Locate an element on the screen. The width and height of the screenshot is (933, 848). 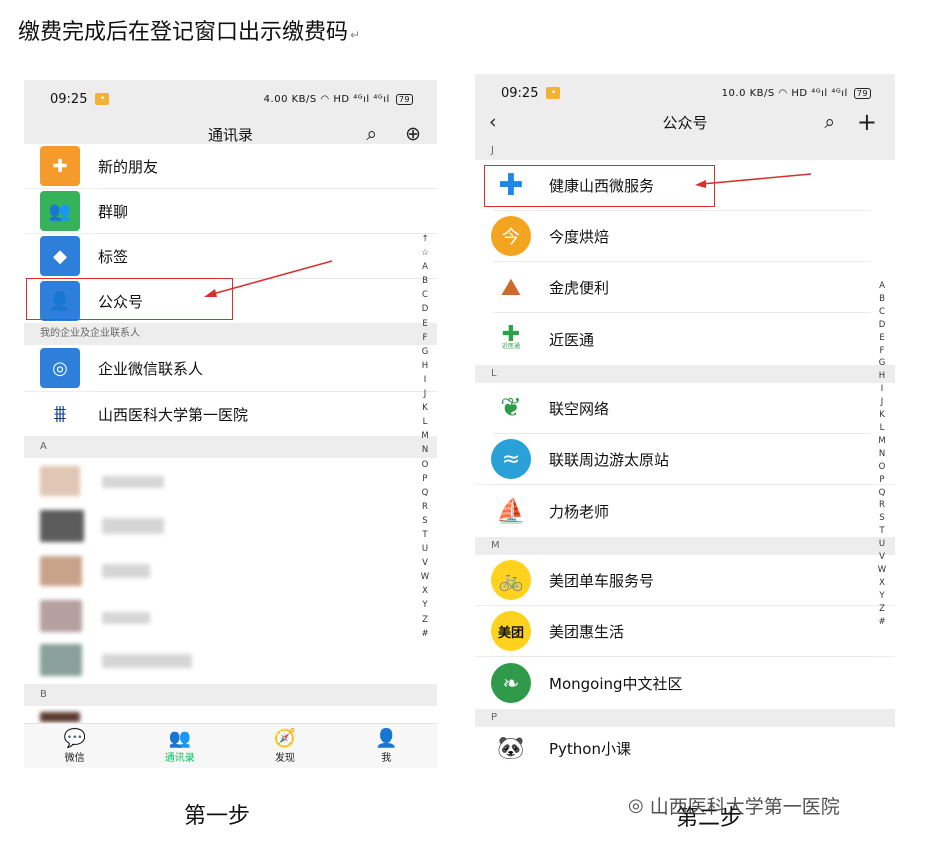
wechat-logo-icon: ◎ is located at coordinates (636, 805).